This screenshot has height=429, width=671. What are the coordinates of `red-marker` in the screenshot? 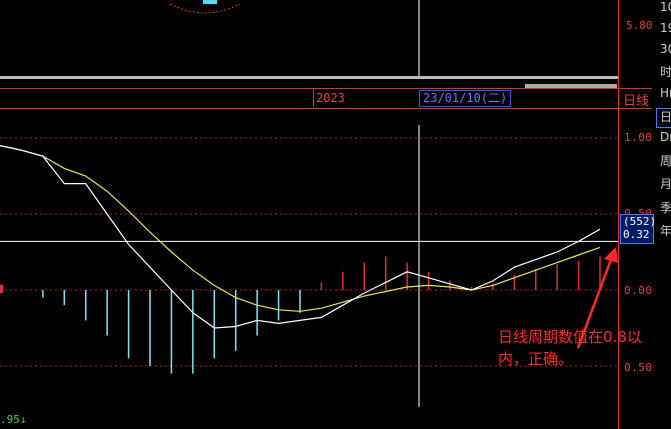 It's located at (1, 289).